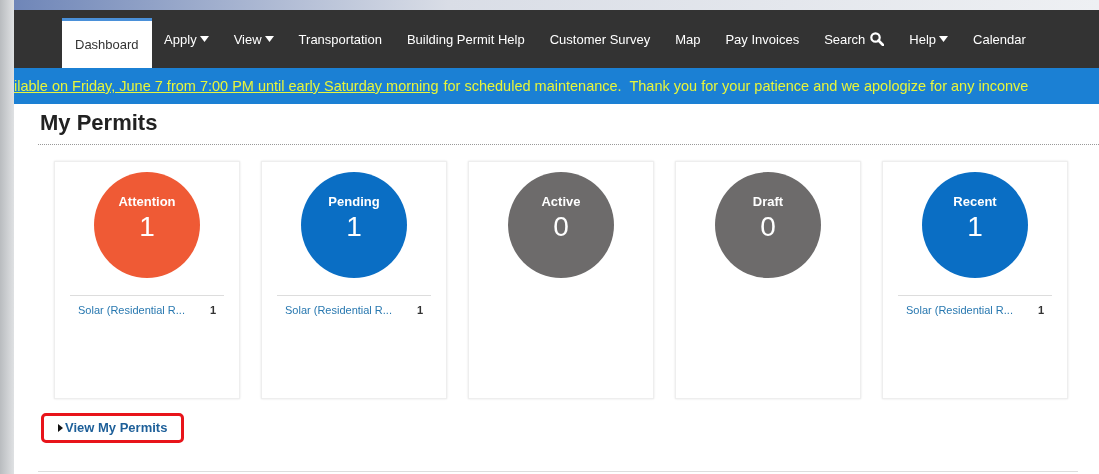 Image resolution: width=1099 pixels, height=474 pixels. Describe the element at coordinates (226, 86) in the screenshot. I see `banner-link: ilable on Friday, June 7 from 7:00 PM until early Saturday morning` at that location.